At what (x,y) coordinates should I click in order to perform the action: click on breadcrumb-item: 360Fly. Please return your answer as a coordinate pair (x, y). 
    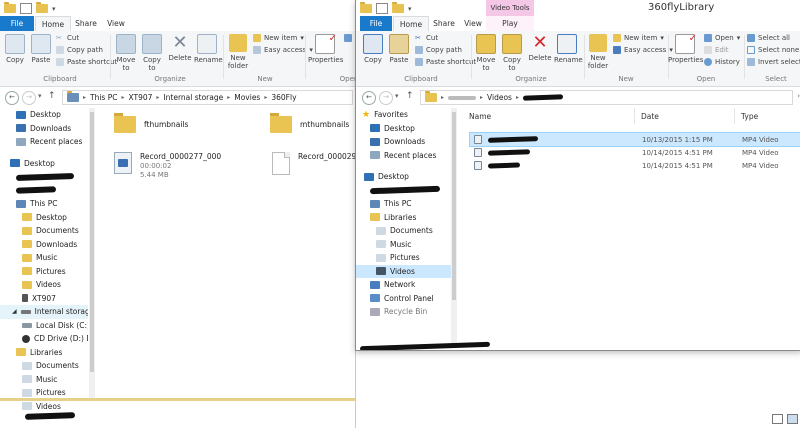
    Looking at the image, I should click on (283, 97).